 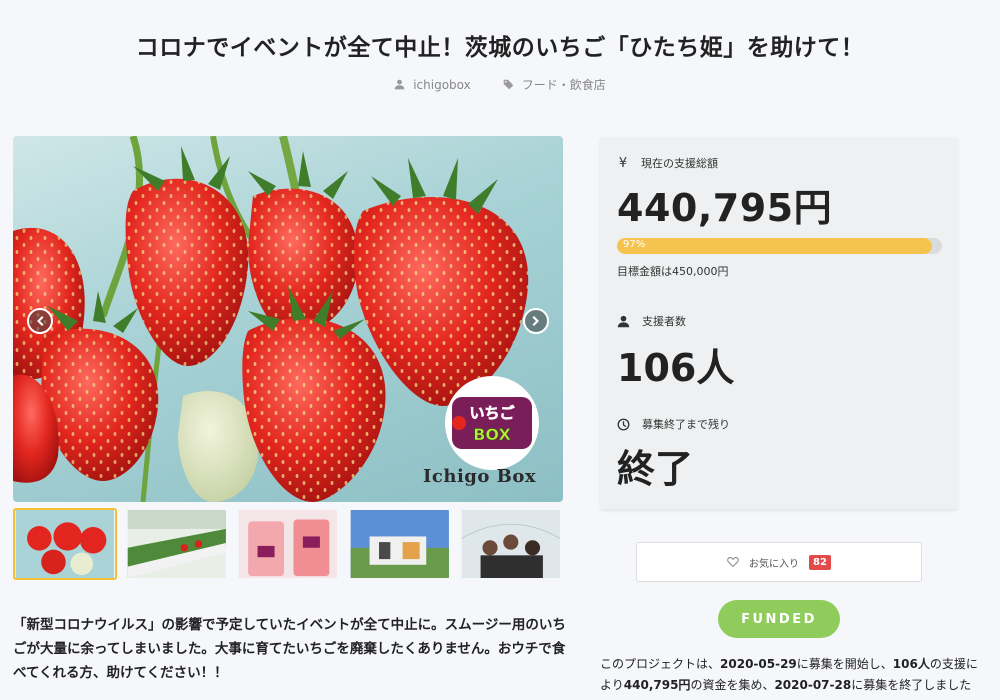 I want to click on carousel-next-button, so click(x=536, y=321).